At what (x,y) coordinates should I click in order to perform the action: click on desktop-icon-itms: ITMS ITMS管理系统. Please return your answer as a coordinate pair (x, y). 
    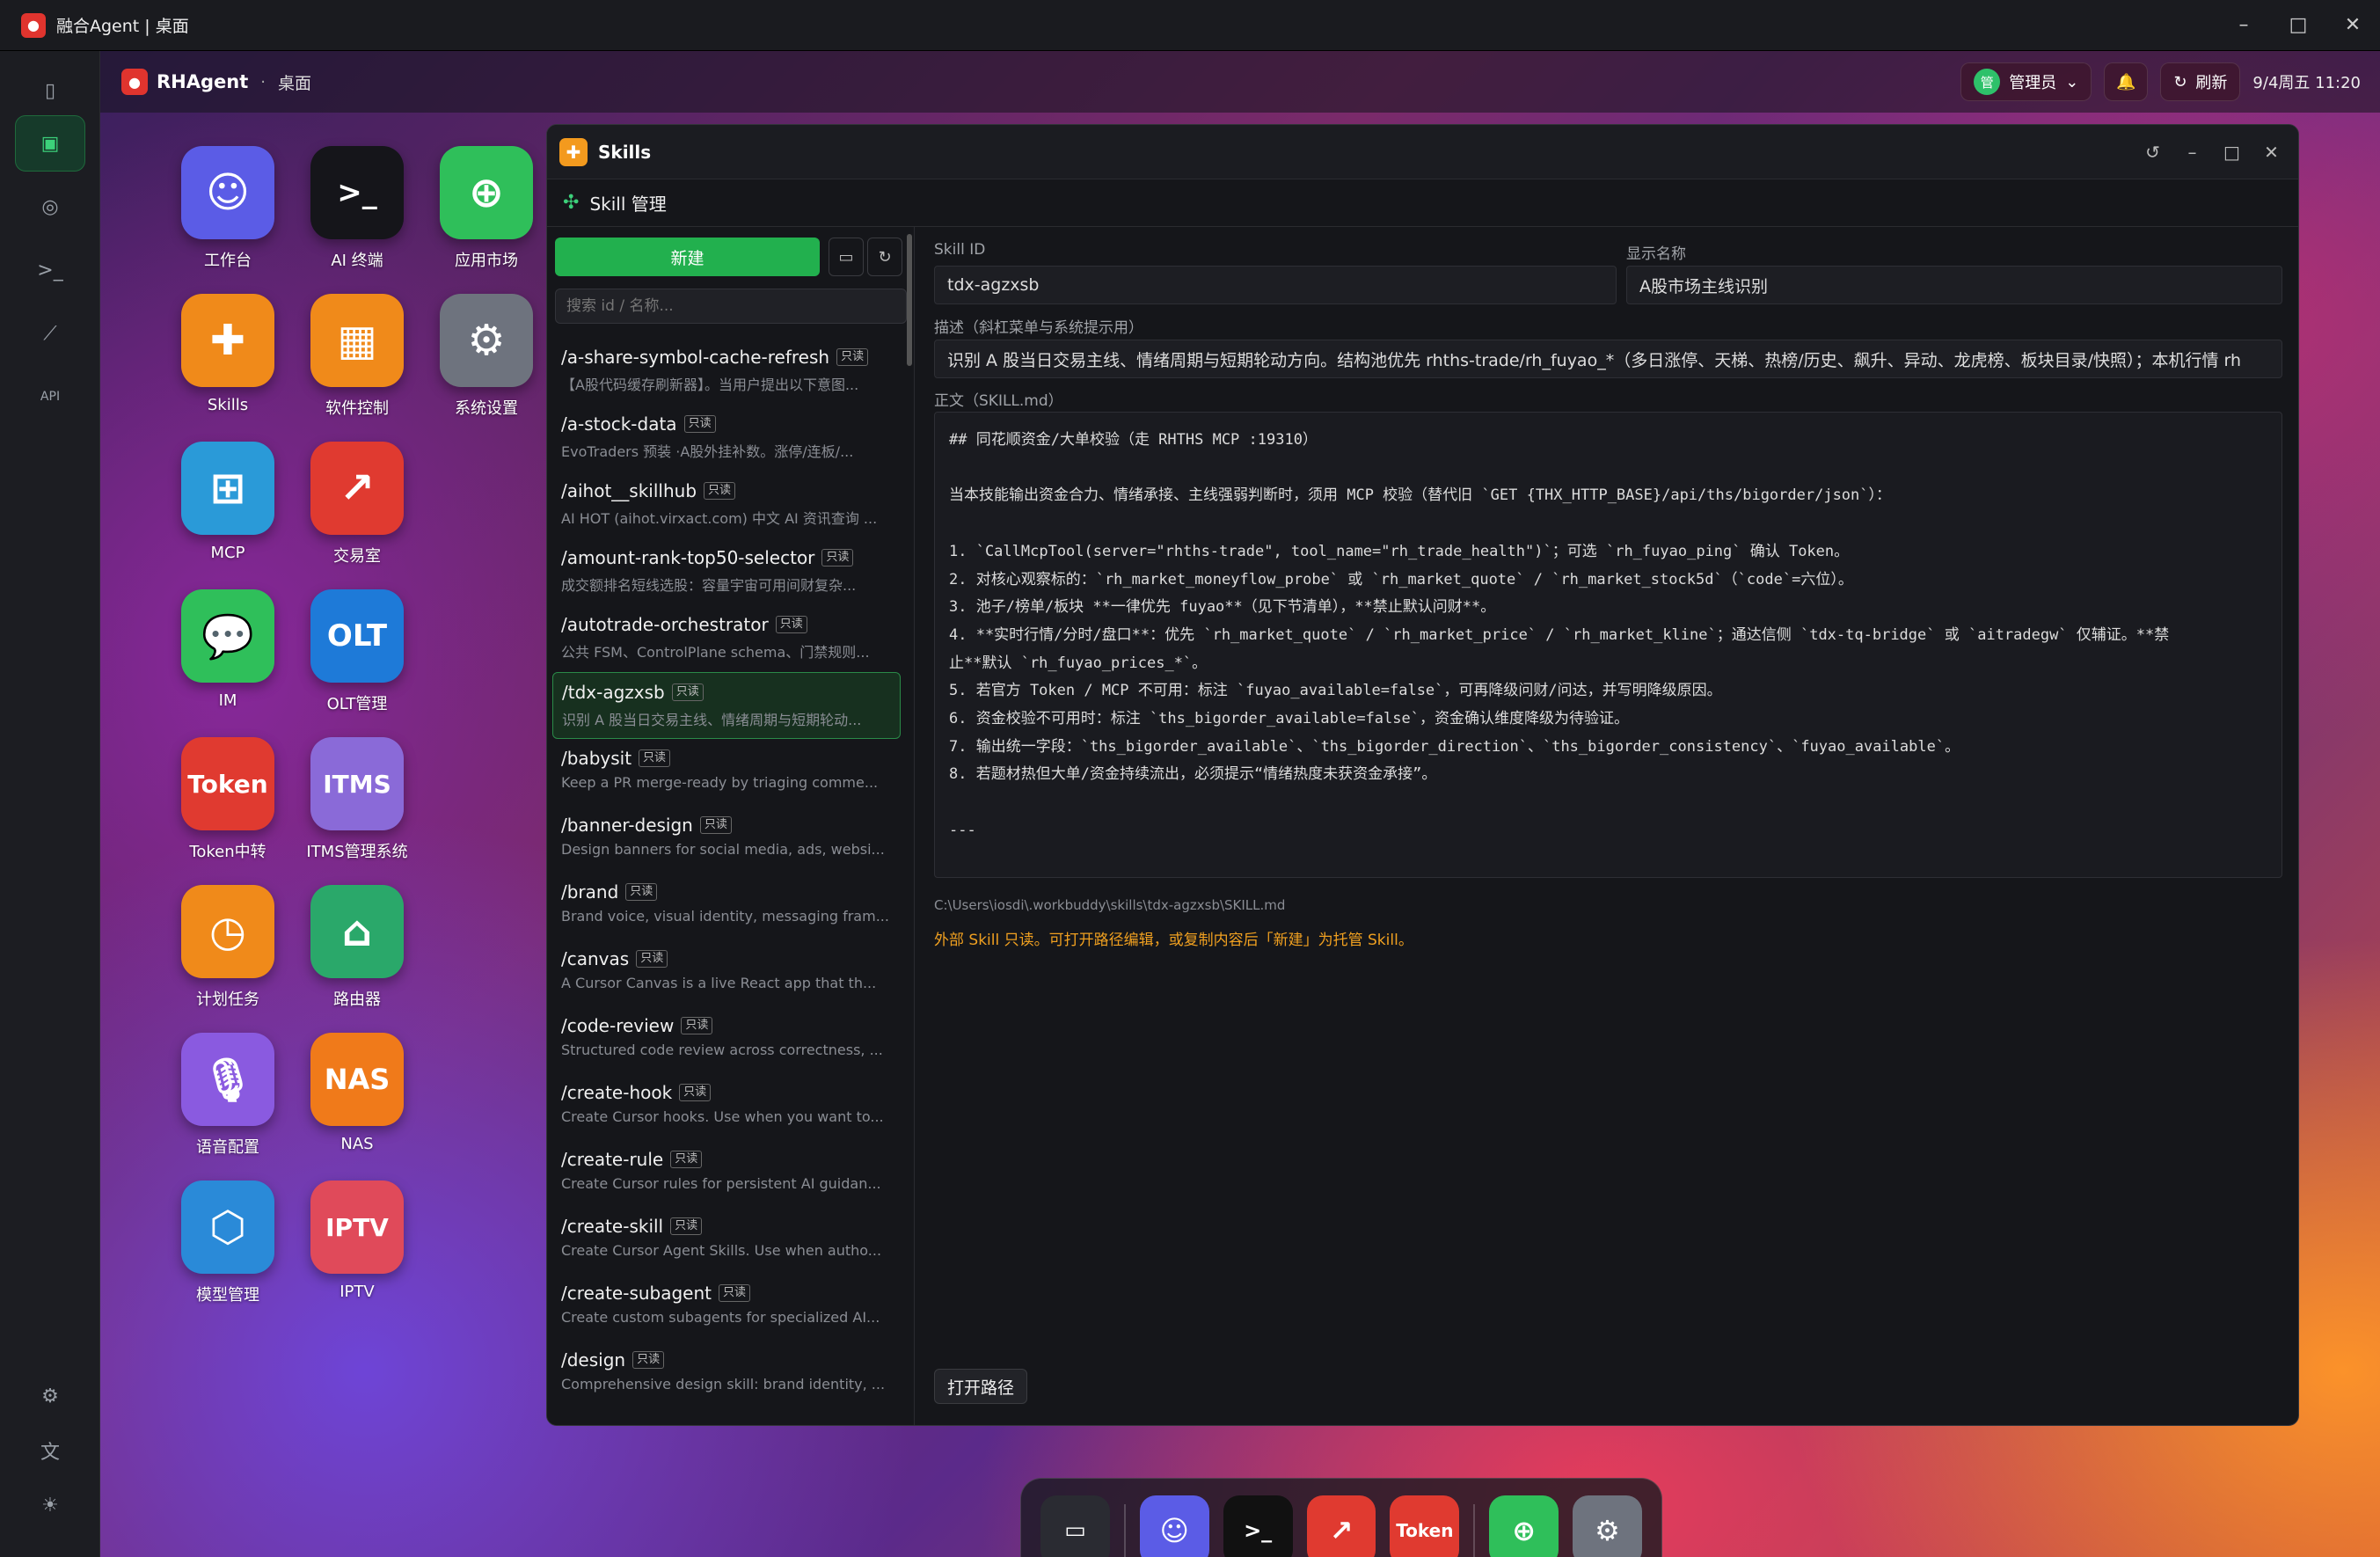
    Looking at the image, I should click on (357, 799).